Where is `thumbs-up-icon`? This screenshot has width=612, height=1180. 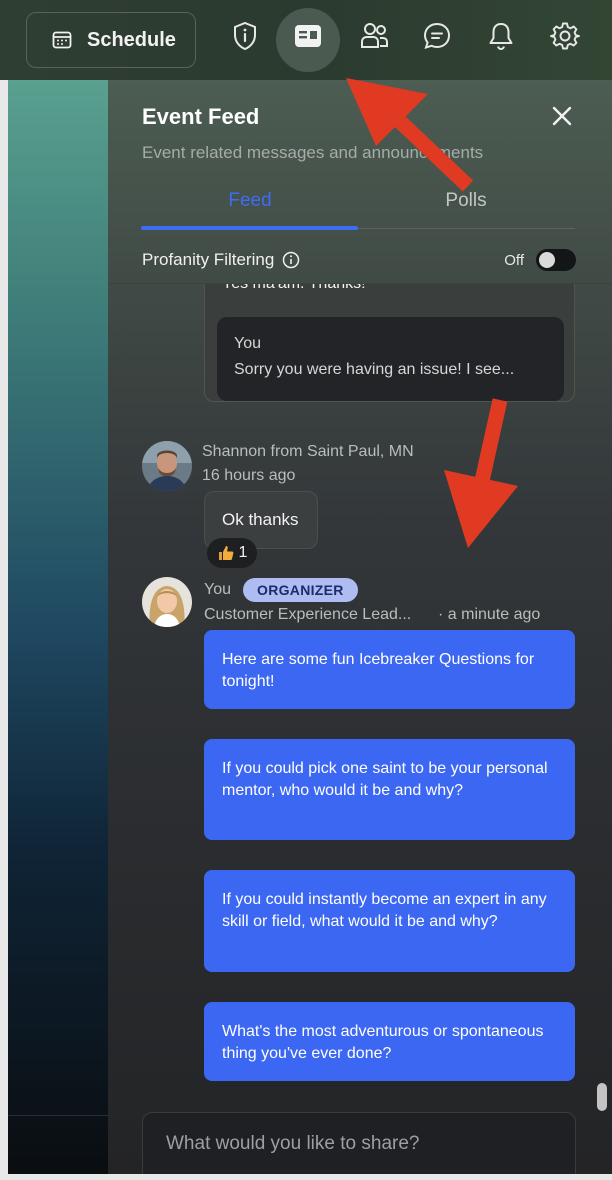
thumbs-up-icon is located at coordinates (225, 553).